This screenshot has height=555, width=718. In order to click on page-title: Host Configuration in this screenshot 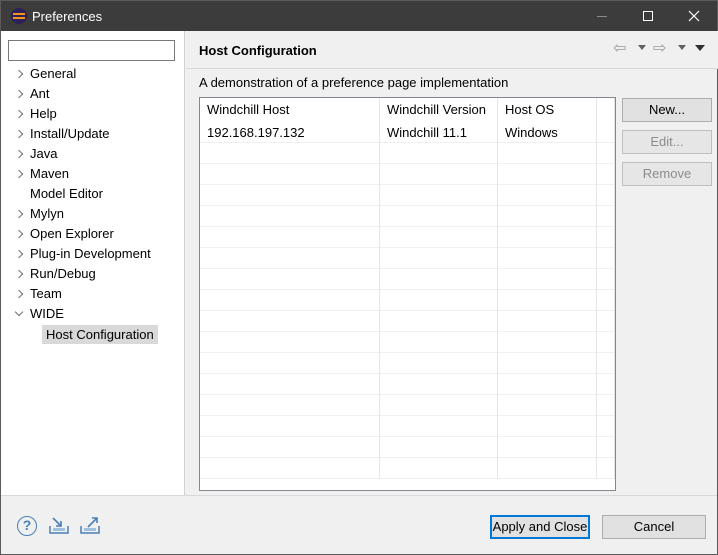, I will do `click(258, 50)`.